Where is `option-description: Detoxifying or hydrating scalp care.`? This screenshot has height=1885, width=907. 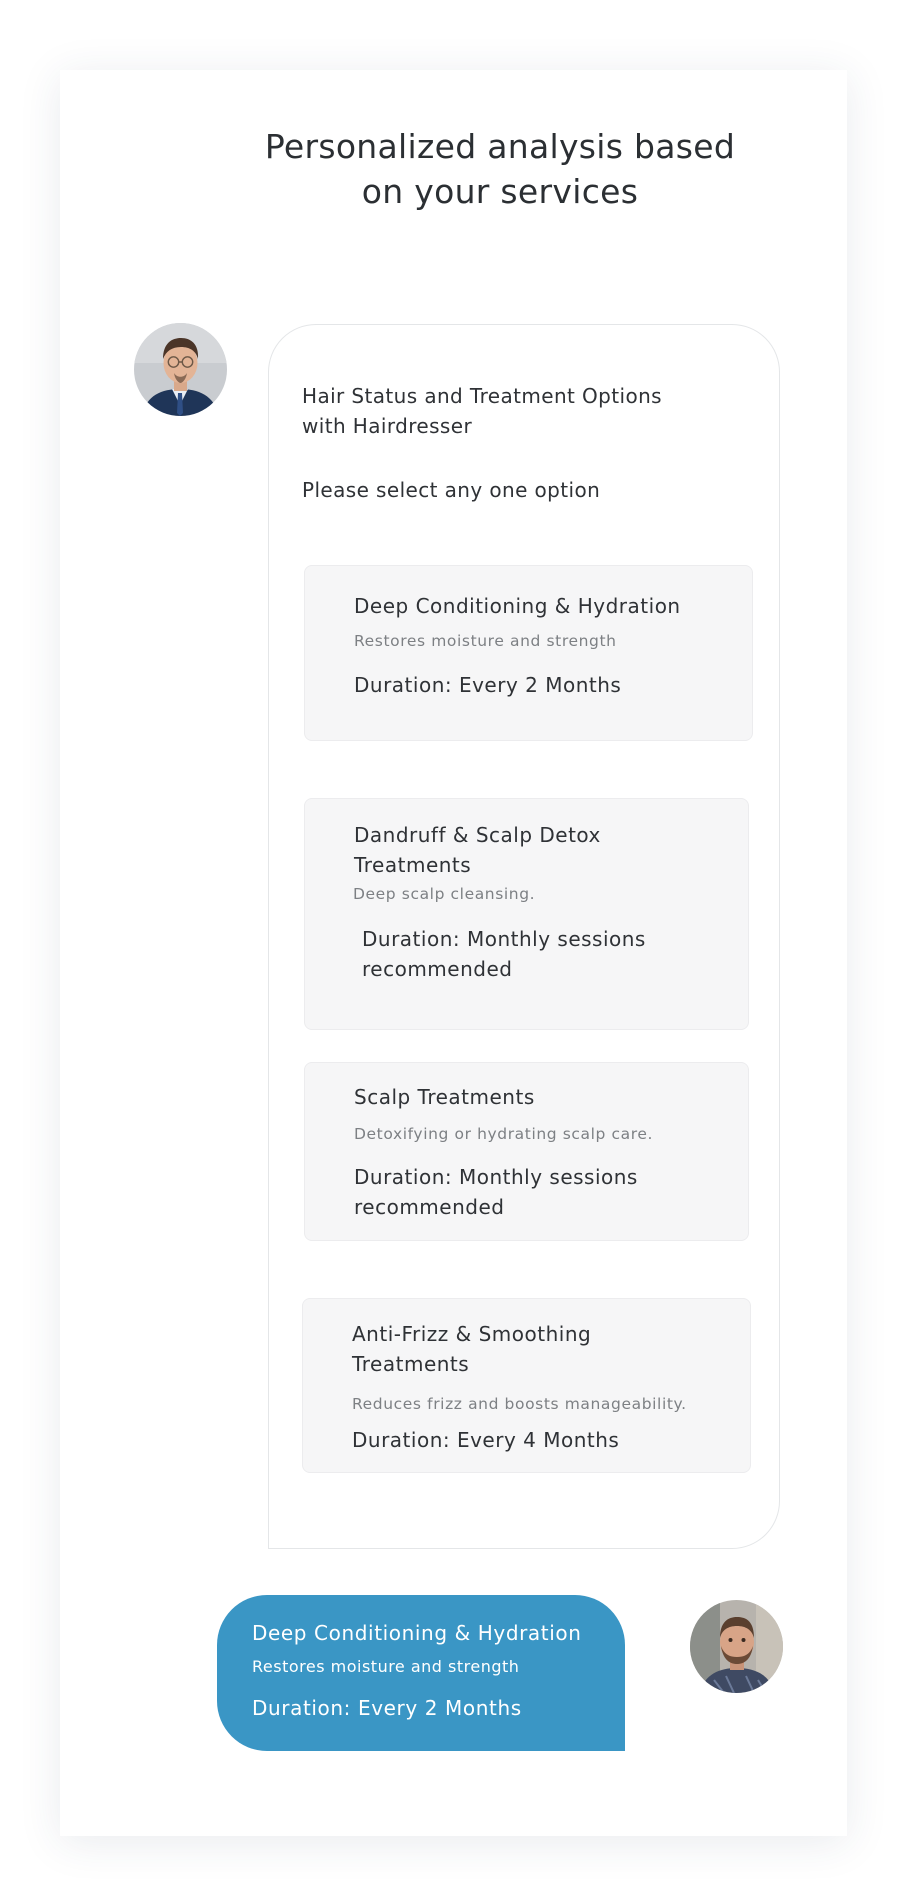
option-description: Detoxifying or hydrating scalp care. is located at coordinates (504, 1134).